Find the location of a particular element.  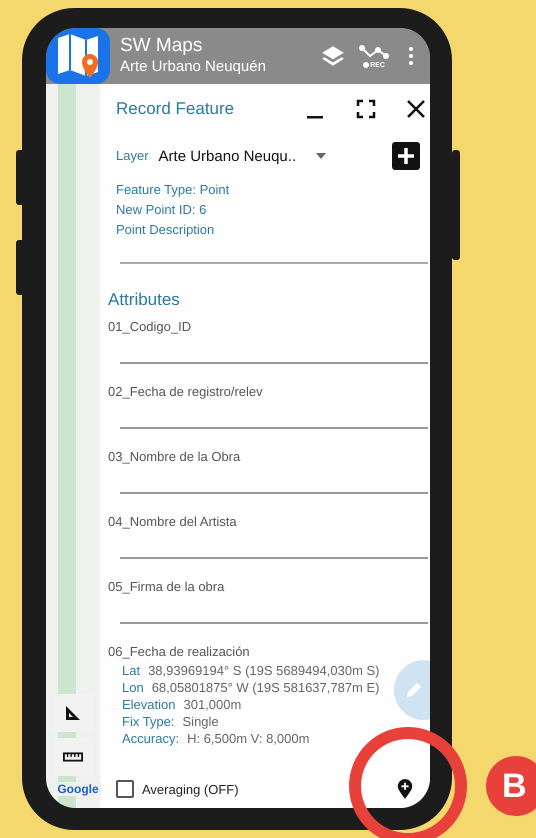

caret-icon is located at coordinates (321, 156).